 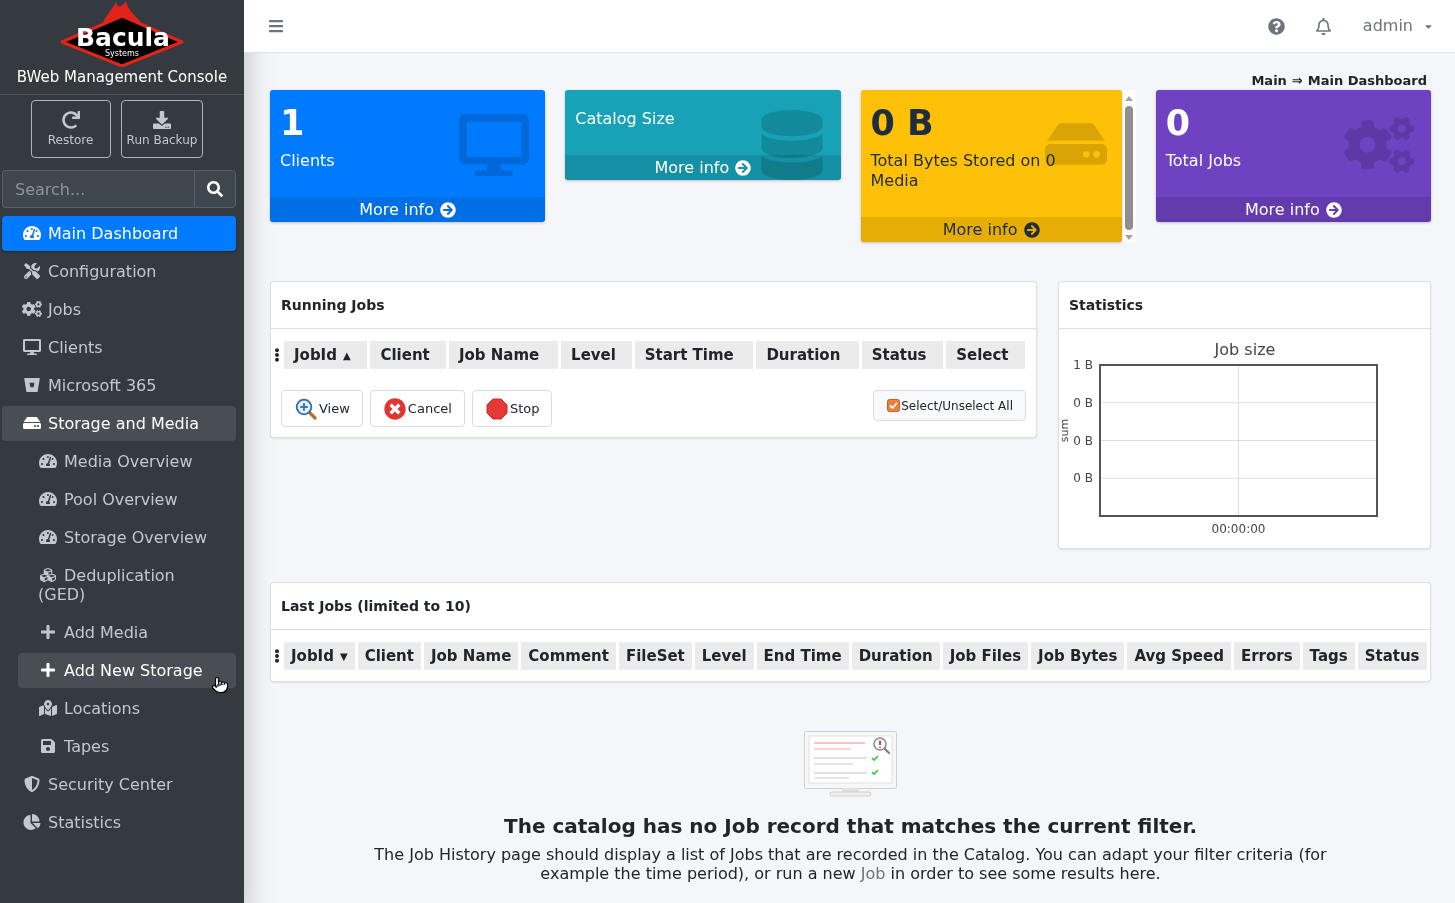 What do you see at coordinates (625, 119) in the screenshot?
I see `stat-label: Catalog Size` at bounding box center [625, 119].